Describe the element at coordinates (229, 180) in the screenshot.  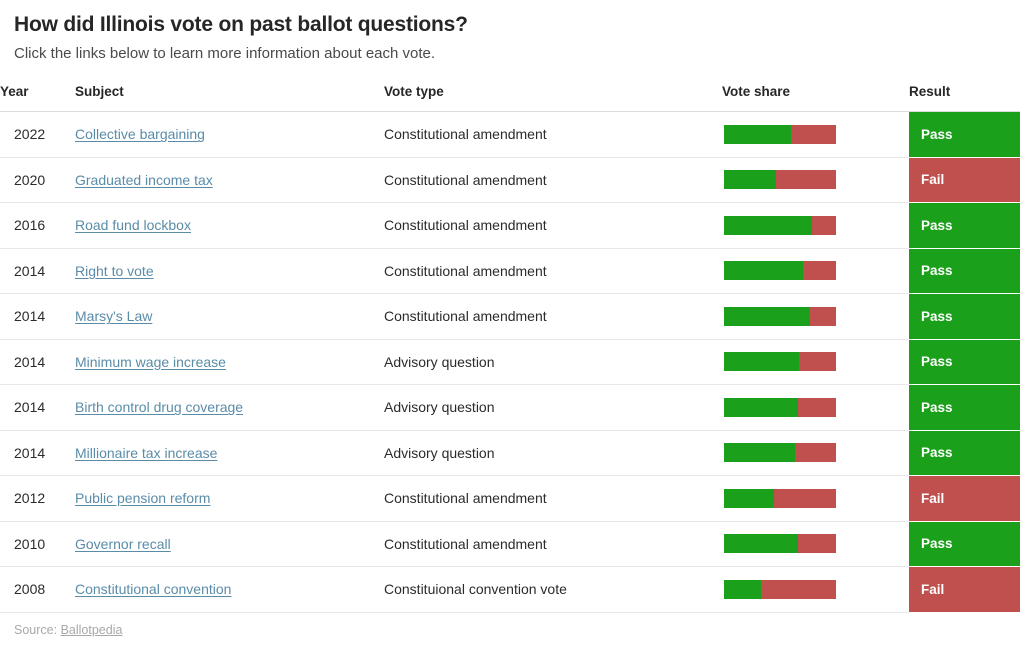
I see `cell-subject: Graduated income tax` at that location.